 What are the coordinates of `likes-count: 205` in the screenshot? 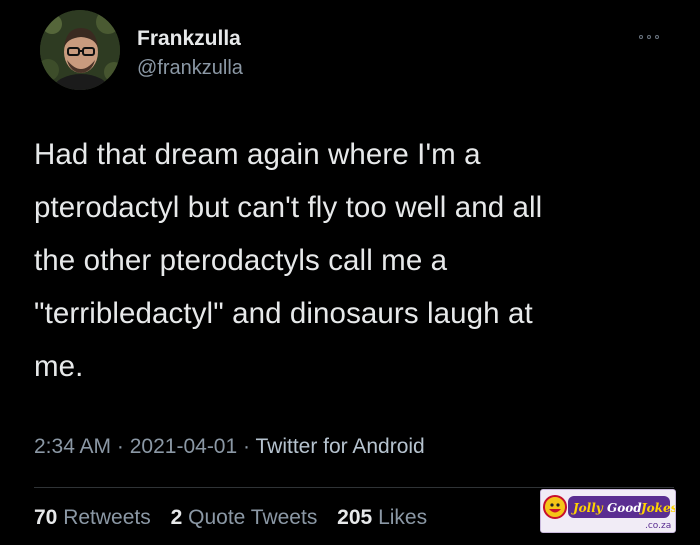 It's located at (355, 517).